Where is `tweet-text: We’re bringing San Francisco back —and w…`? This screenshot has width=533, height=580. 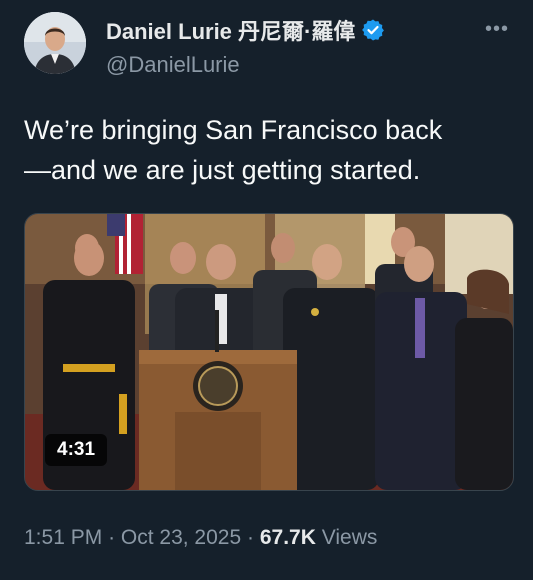 tweet-text: We’re bringing San Francisco back —and w… is located at coordinates (233, 150).